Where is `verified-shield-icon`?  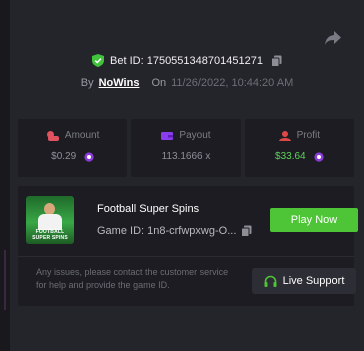 verified-shield-icon is located at coordinates (98, 60).